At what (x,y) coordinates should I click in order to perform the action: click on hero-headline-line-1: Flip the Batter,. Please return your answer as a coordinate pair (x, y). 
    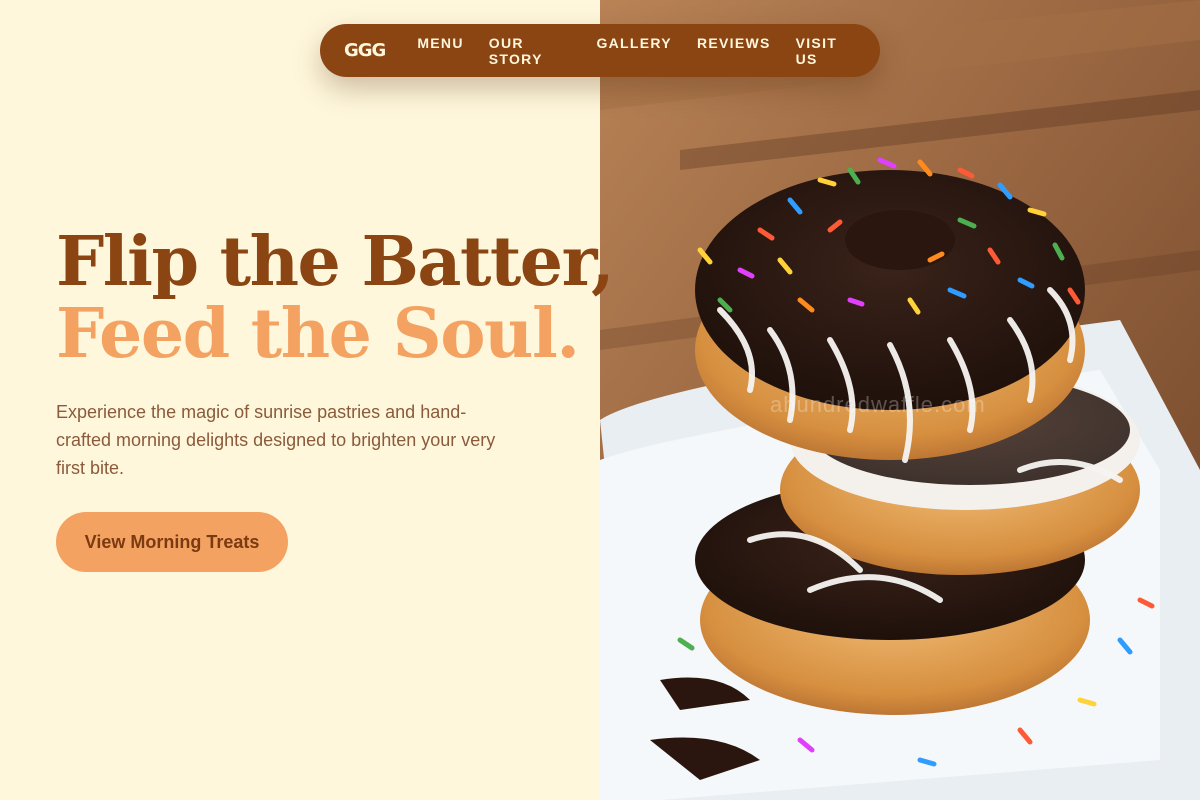
    Looking at the image, I should click on (335, 262).